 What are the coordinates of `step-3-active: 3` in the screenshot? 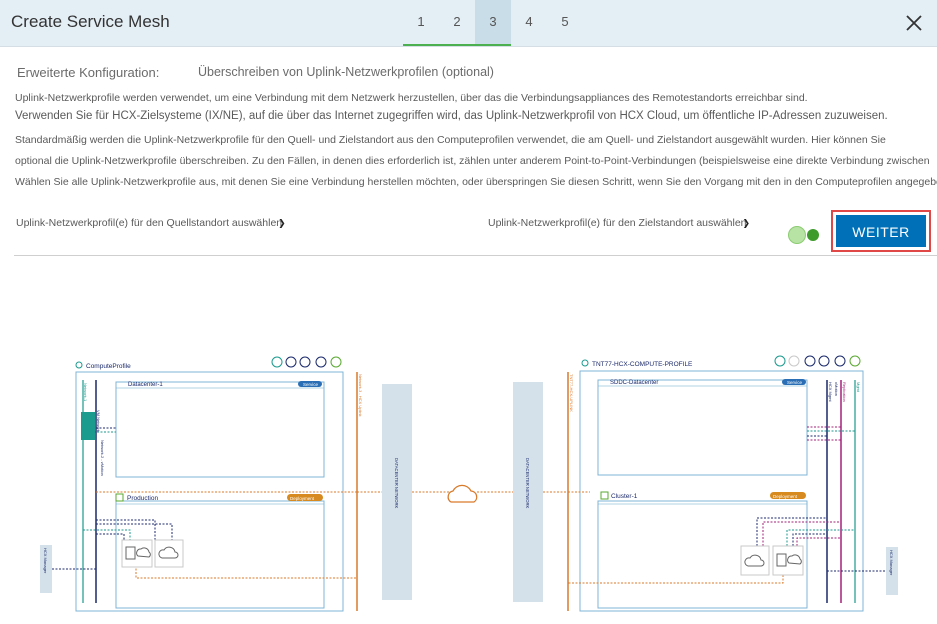 It's located at (493, 23).